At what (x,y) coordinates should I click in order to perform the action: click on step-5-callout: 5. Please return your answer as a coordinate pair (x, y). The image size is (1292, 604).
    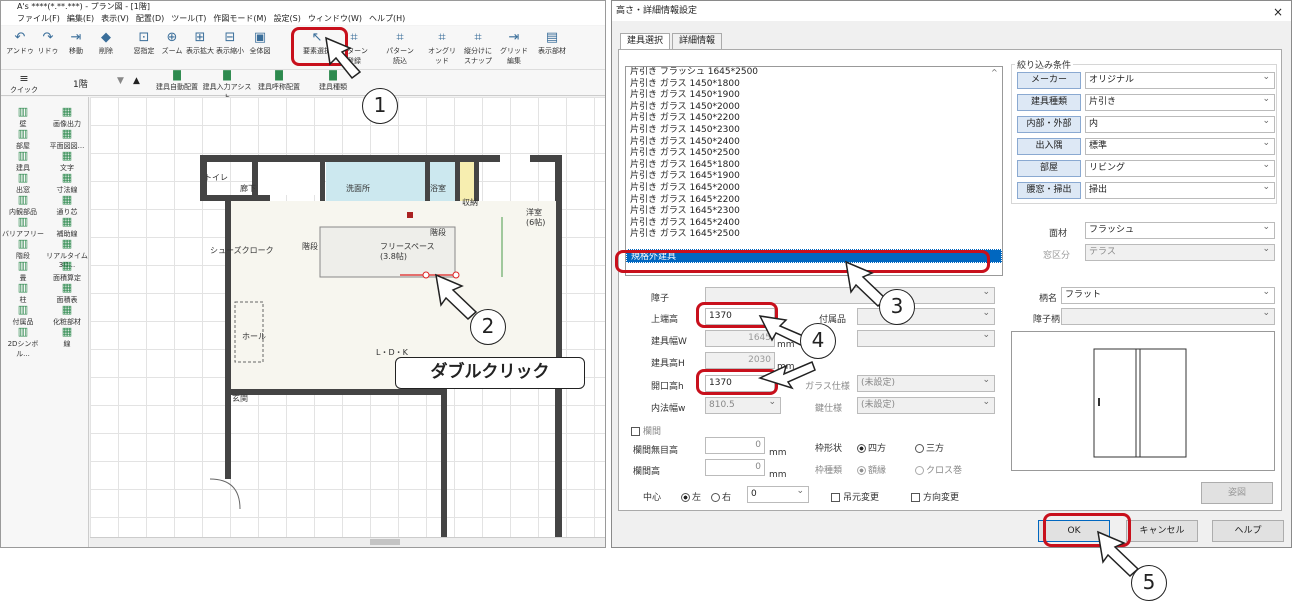
    Looking at the image, I should click on (1149, 583).